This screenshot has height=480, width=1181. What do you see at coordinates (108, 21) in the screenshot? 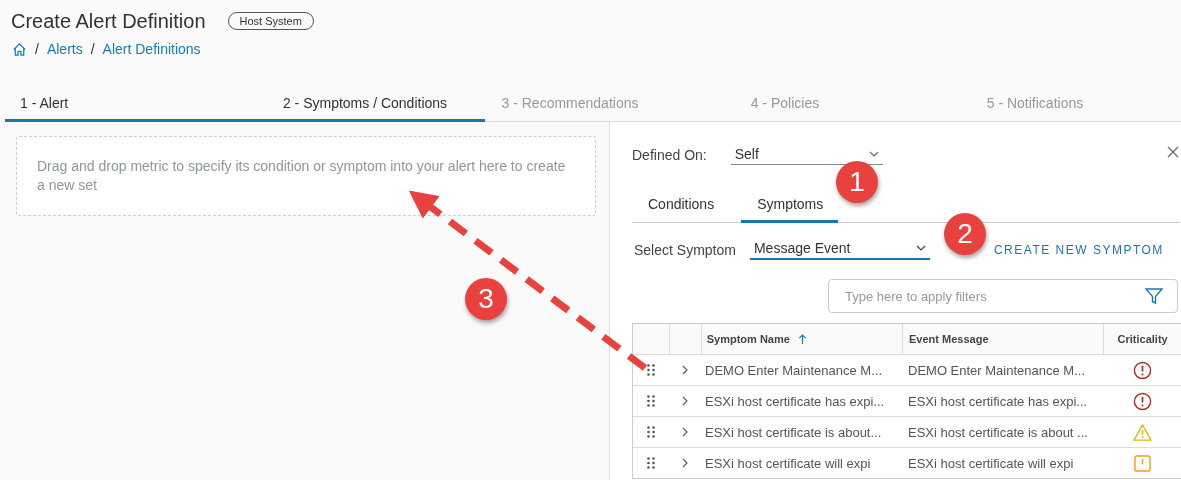
I see `page-title: Create Alert Definition` at bounding box center [108, 21].